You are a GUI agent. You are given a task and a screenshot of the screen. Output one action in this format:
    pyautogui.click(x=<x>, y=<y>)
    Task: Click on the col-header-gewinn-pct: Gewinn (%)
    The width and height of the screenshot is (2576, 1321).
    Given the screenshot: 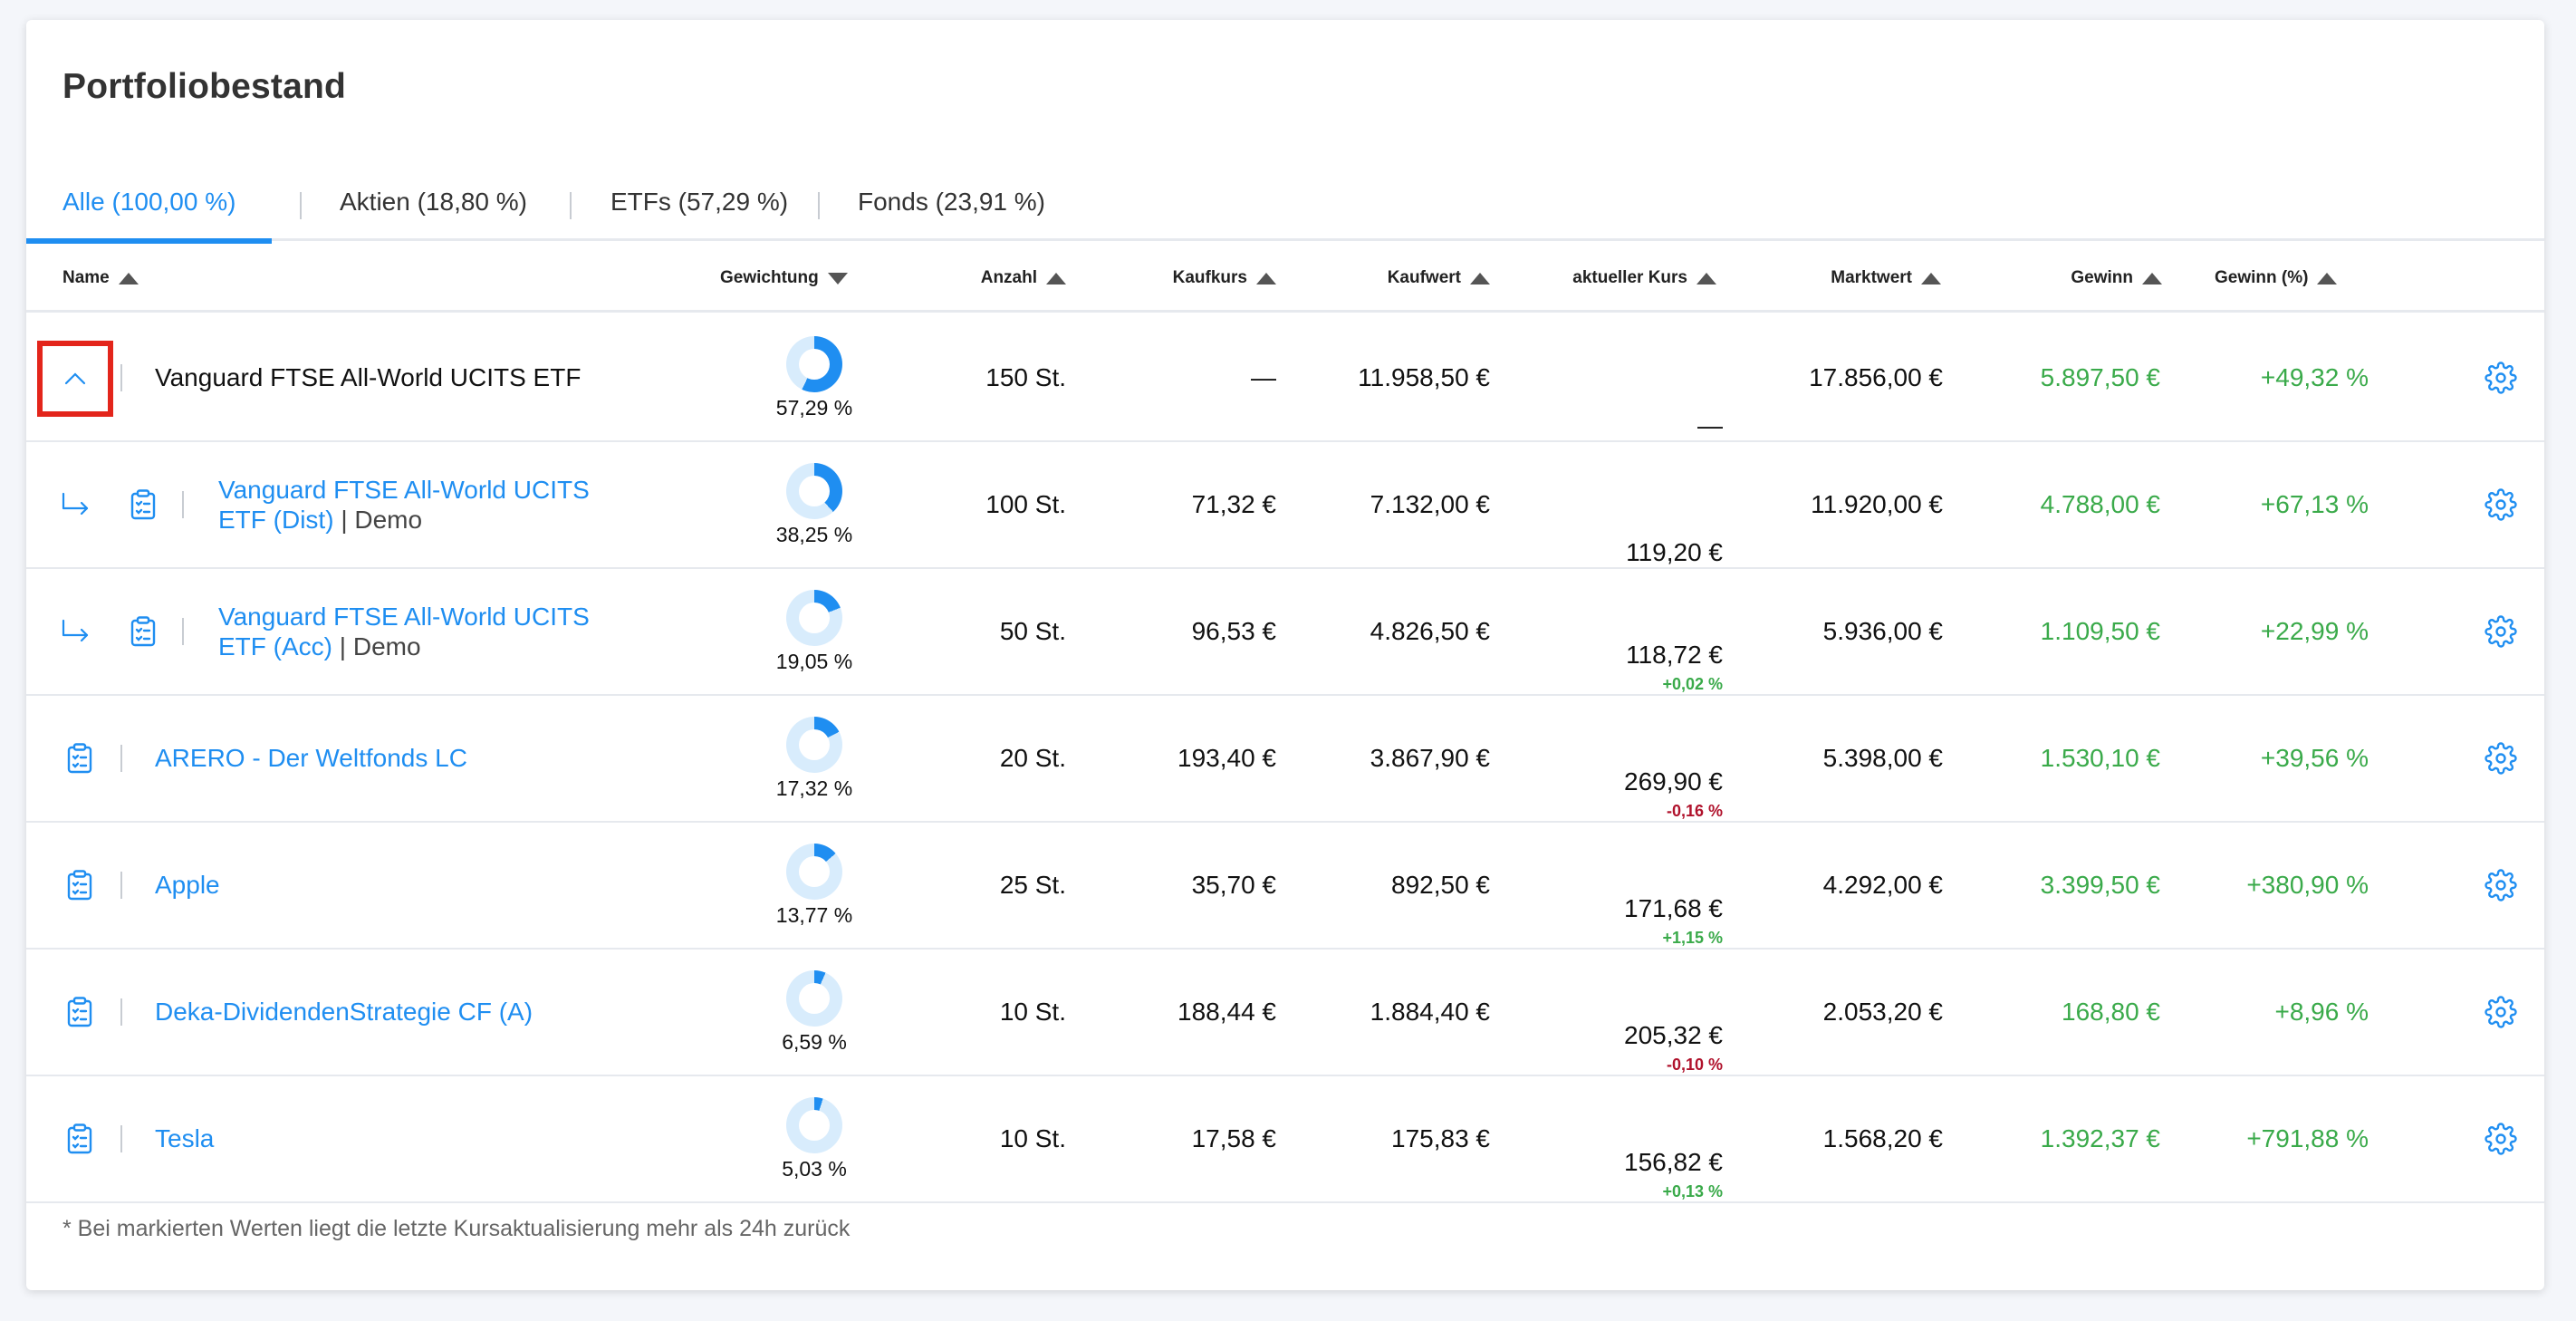 What is the action you would take?
    pyautogui.click(x=2276, y=279)
    